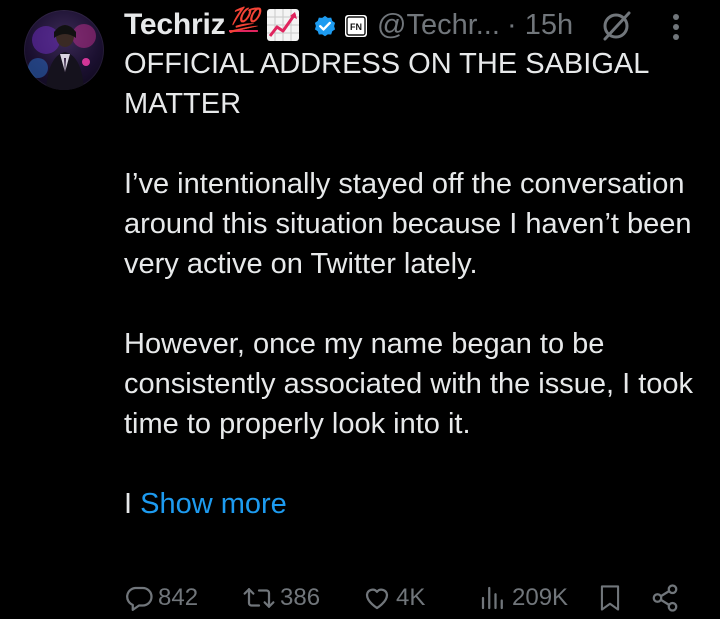  I want to click on repost-count: 386, so click(300, 597).